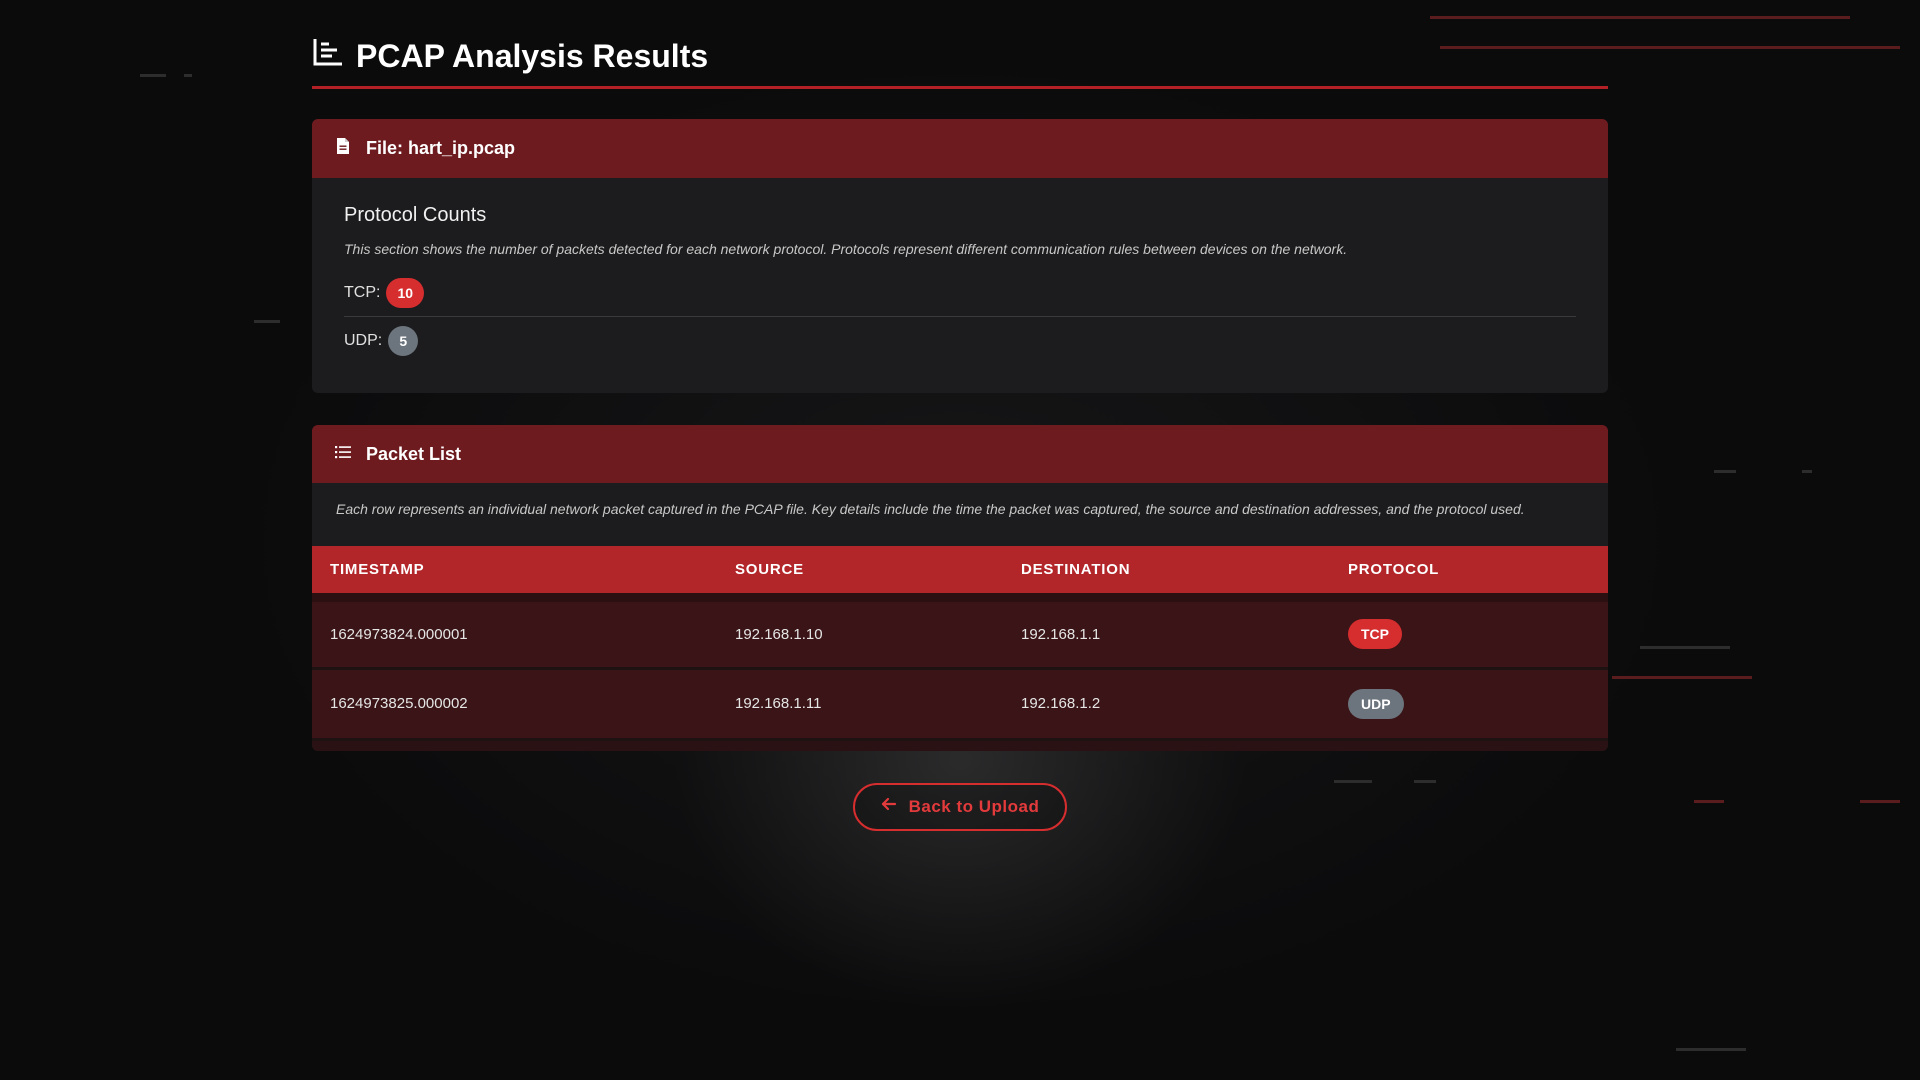 This screenshot has width=1920, height=1080. Describe the element at coordinates (1061, 634) in the screenshot. I see `cell-destination: 192.168.1.1` at that location.